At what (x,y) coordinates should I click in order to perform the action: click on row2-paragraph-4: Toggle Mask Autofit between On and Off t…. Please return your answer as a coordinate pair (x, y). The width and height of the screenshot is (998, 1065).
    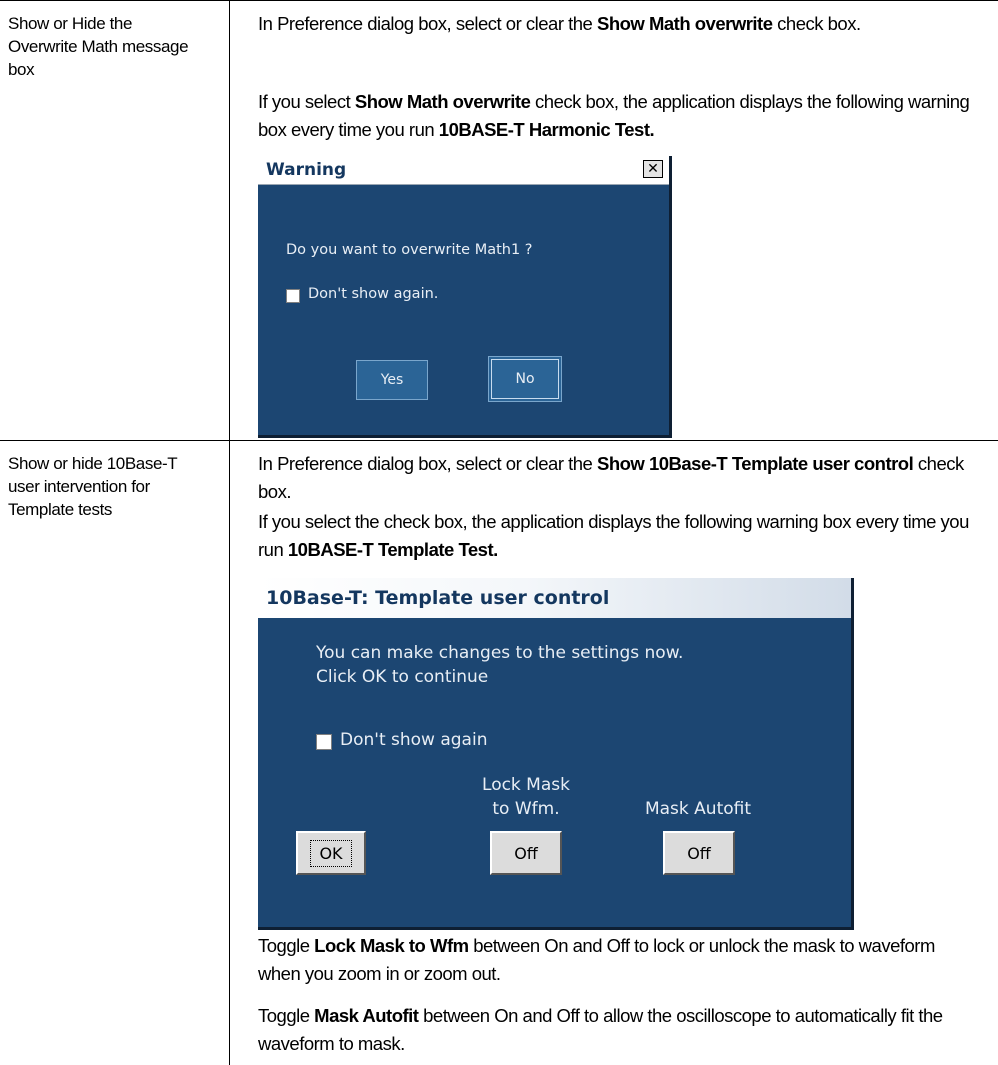
    Looking at the image, I should click on (600, 1029).